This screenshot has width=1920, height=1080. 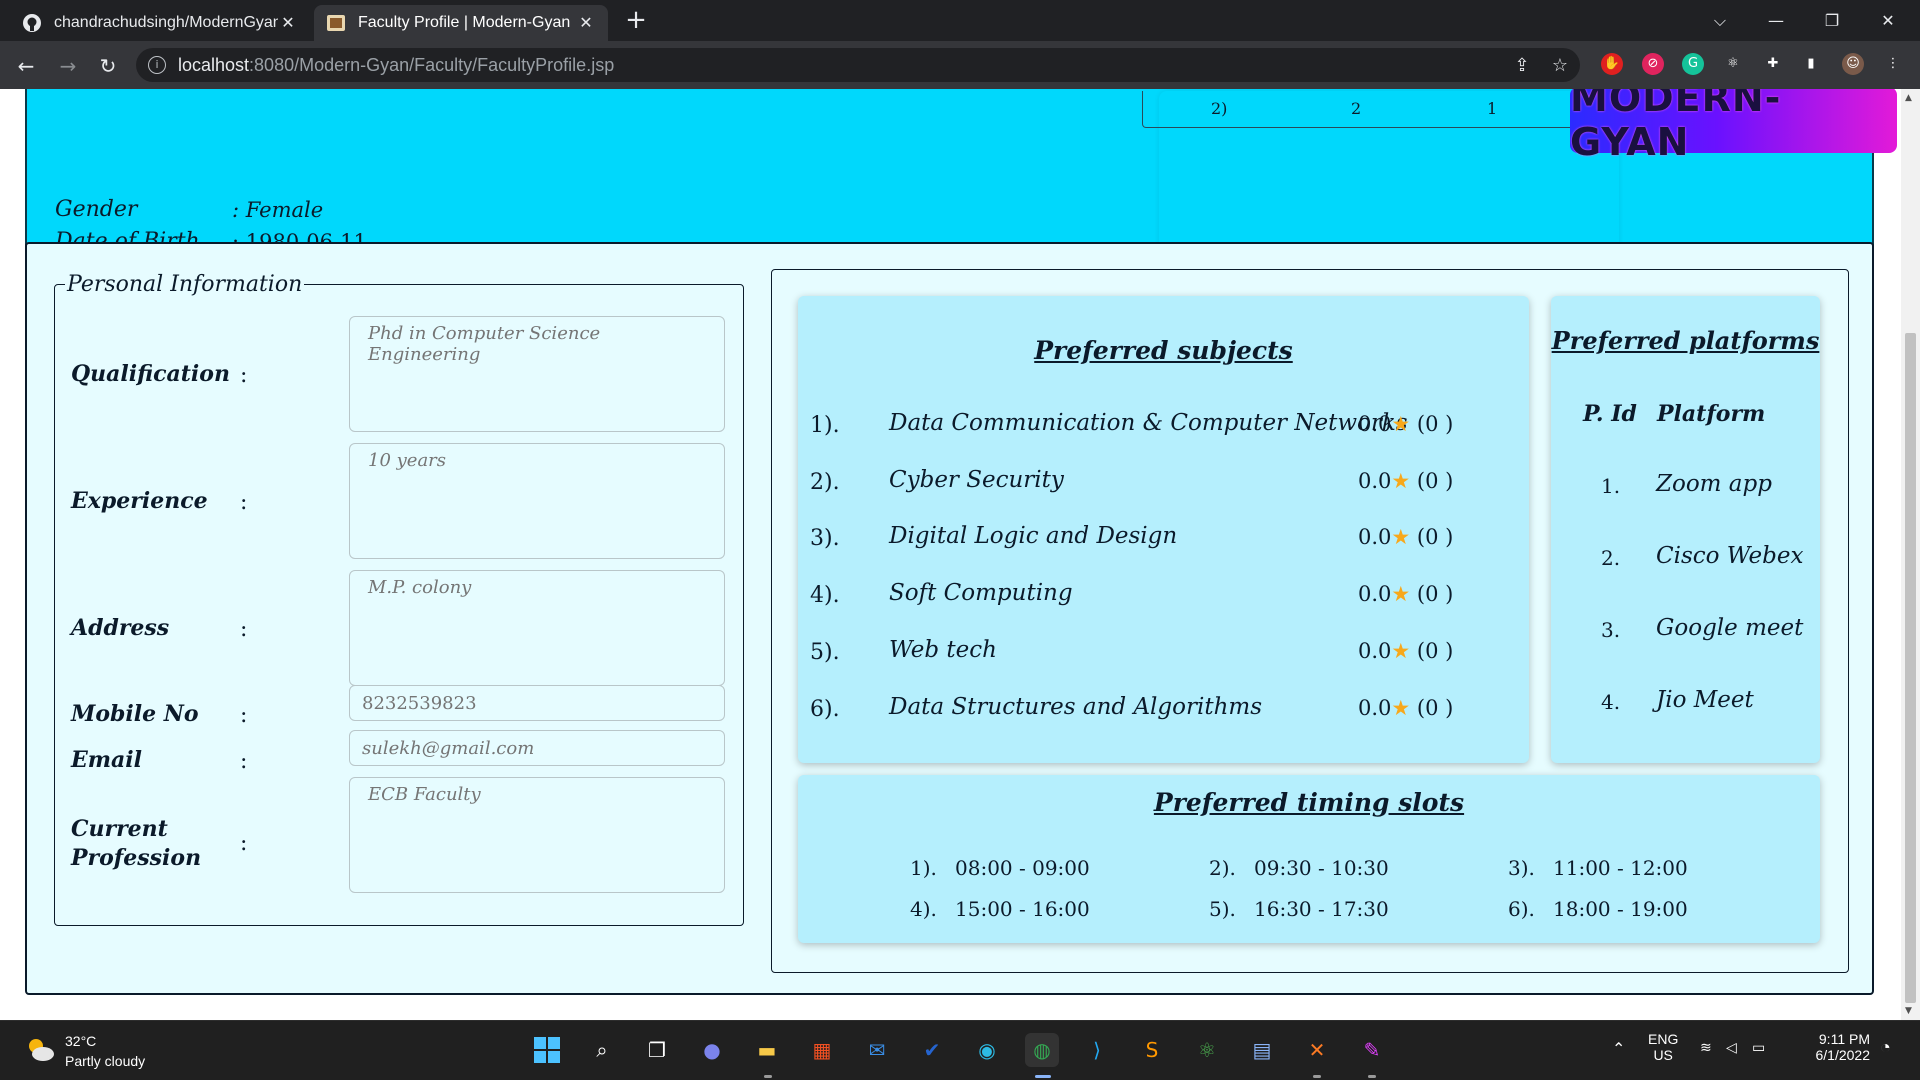 I want to click on atom-icon: ⚛, so click(x=1207, y=1050).